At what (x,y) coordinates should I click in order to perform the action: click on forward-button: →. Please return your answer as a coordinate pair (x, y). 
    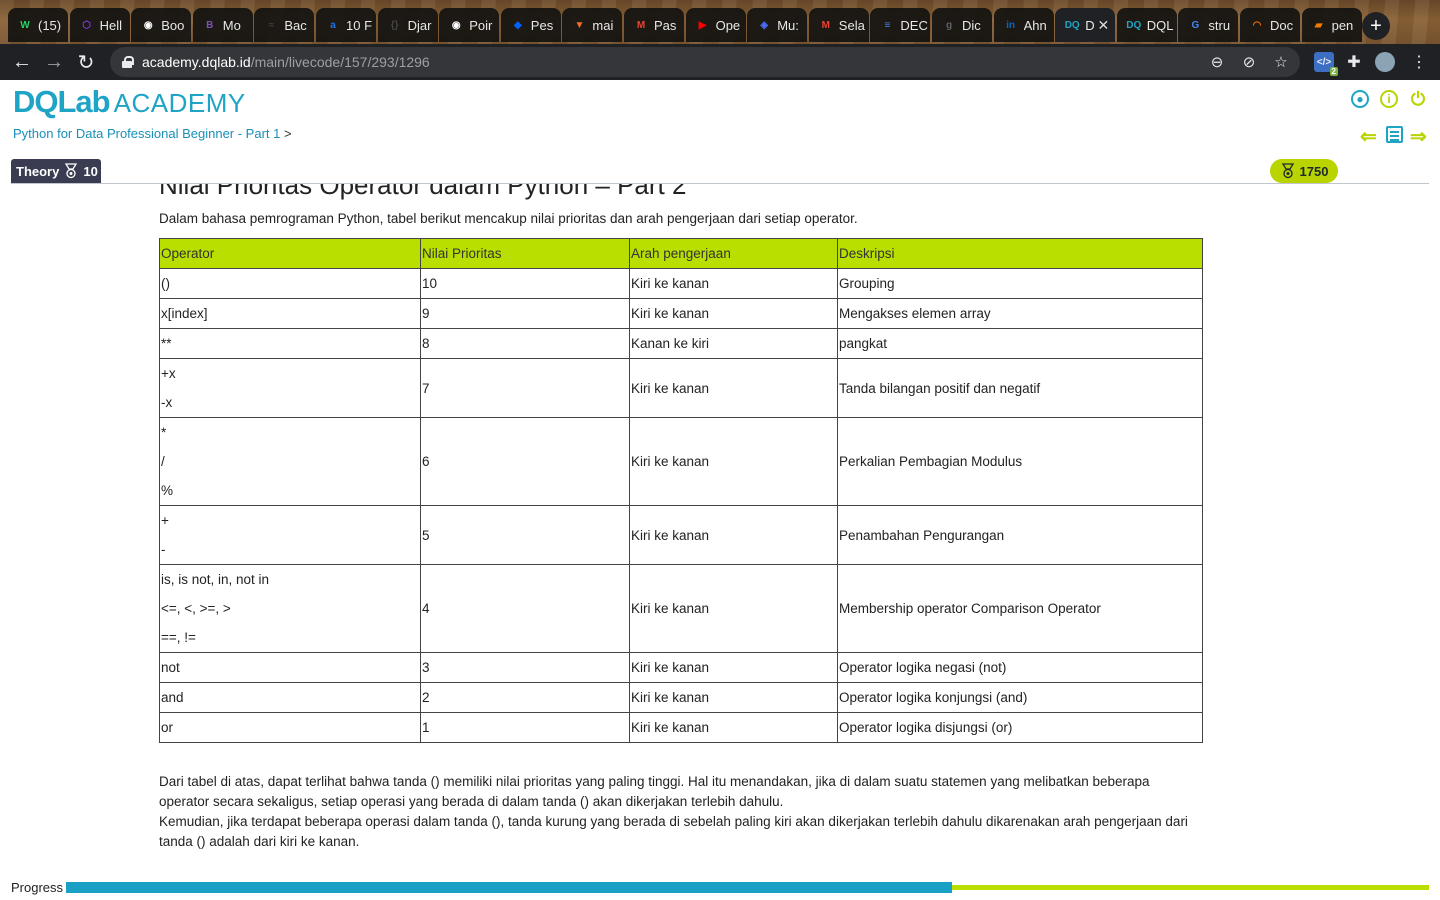
    Looking at the image, I should click on (54, 62).